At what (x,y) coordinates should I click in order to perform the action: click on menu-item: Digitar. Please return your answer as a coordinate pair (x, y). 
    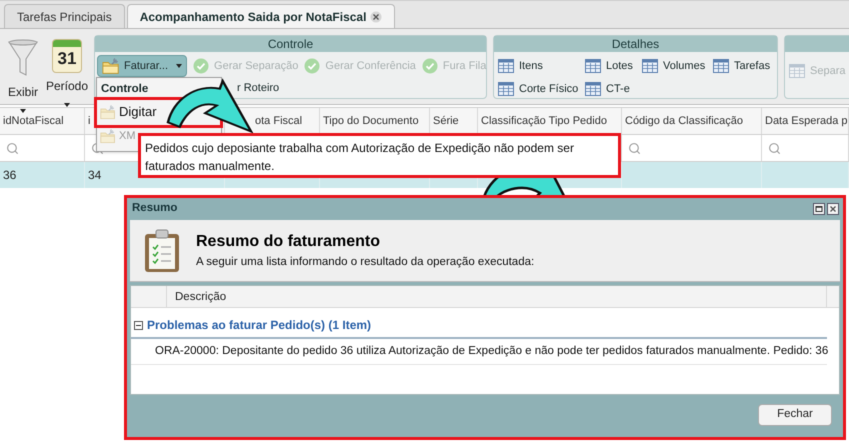
    Looking at the image, I should click on (138, 112).